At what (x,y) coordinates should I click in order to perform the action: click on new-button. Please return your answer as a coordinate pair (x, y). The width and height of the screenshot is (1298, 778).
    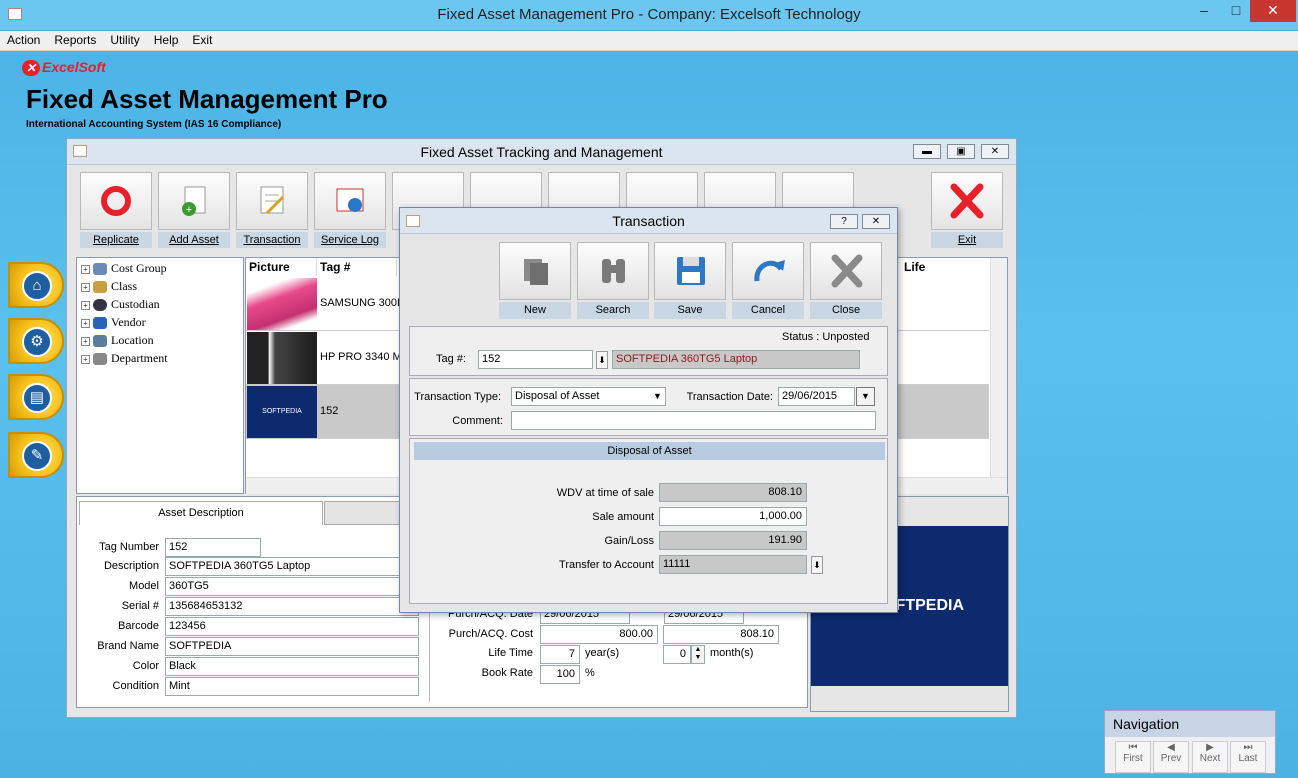
    Looking at the image, I should click on (535, 271).